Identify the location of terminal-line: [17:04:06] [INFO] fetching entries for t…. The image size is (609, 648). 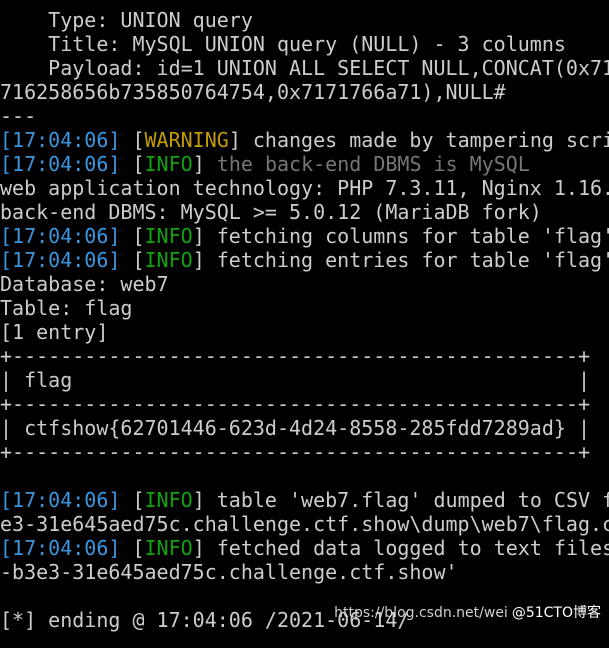
(304, 260).